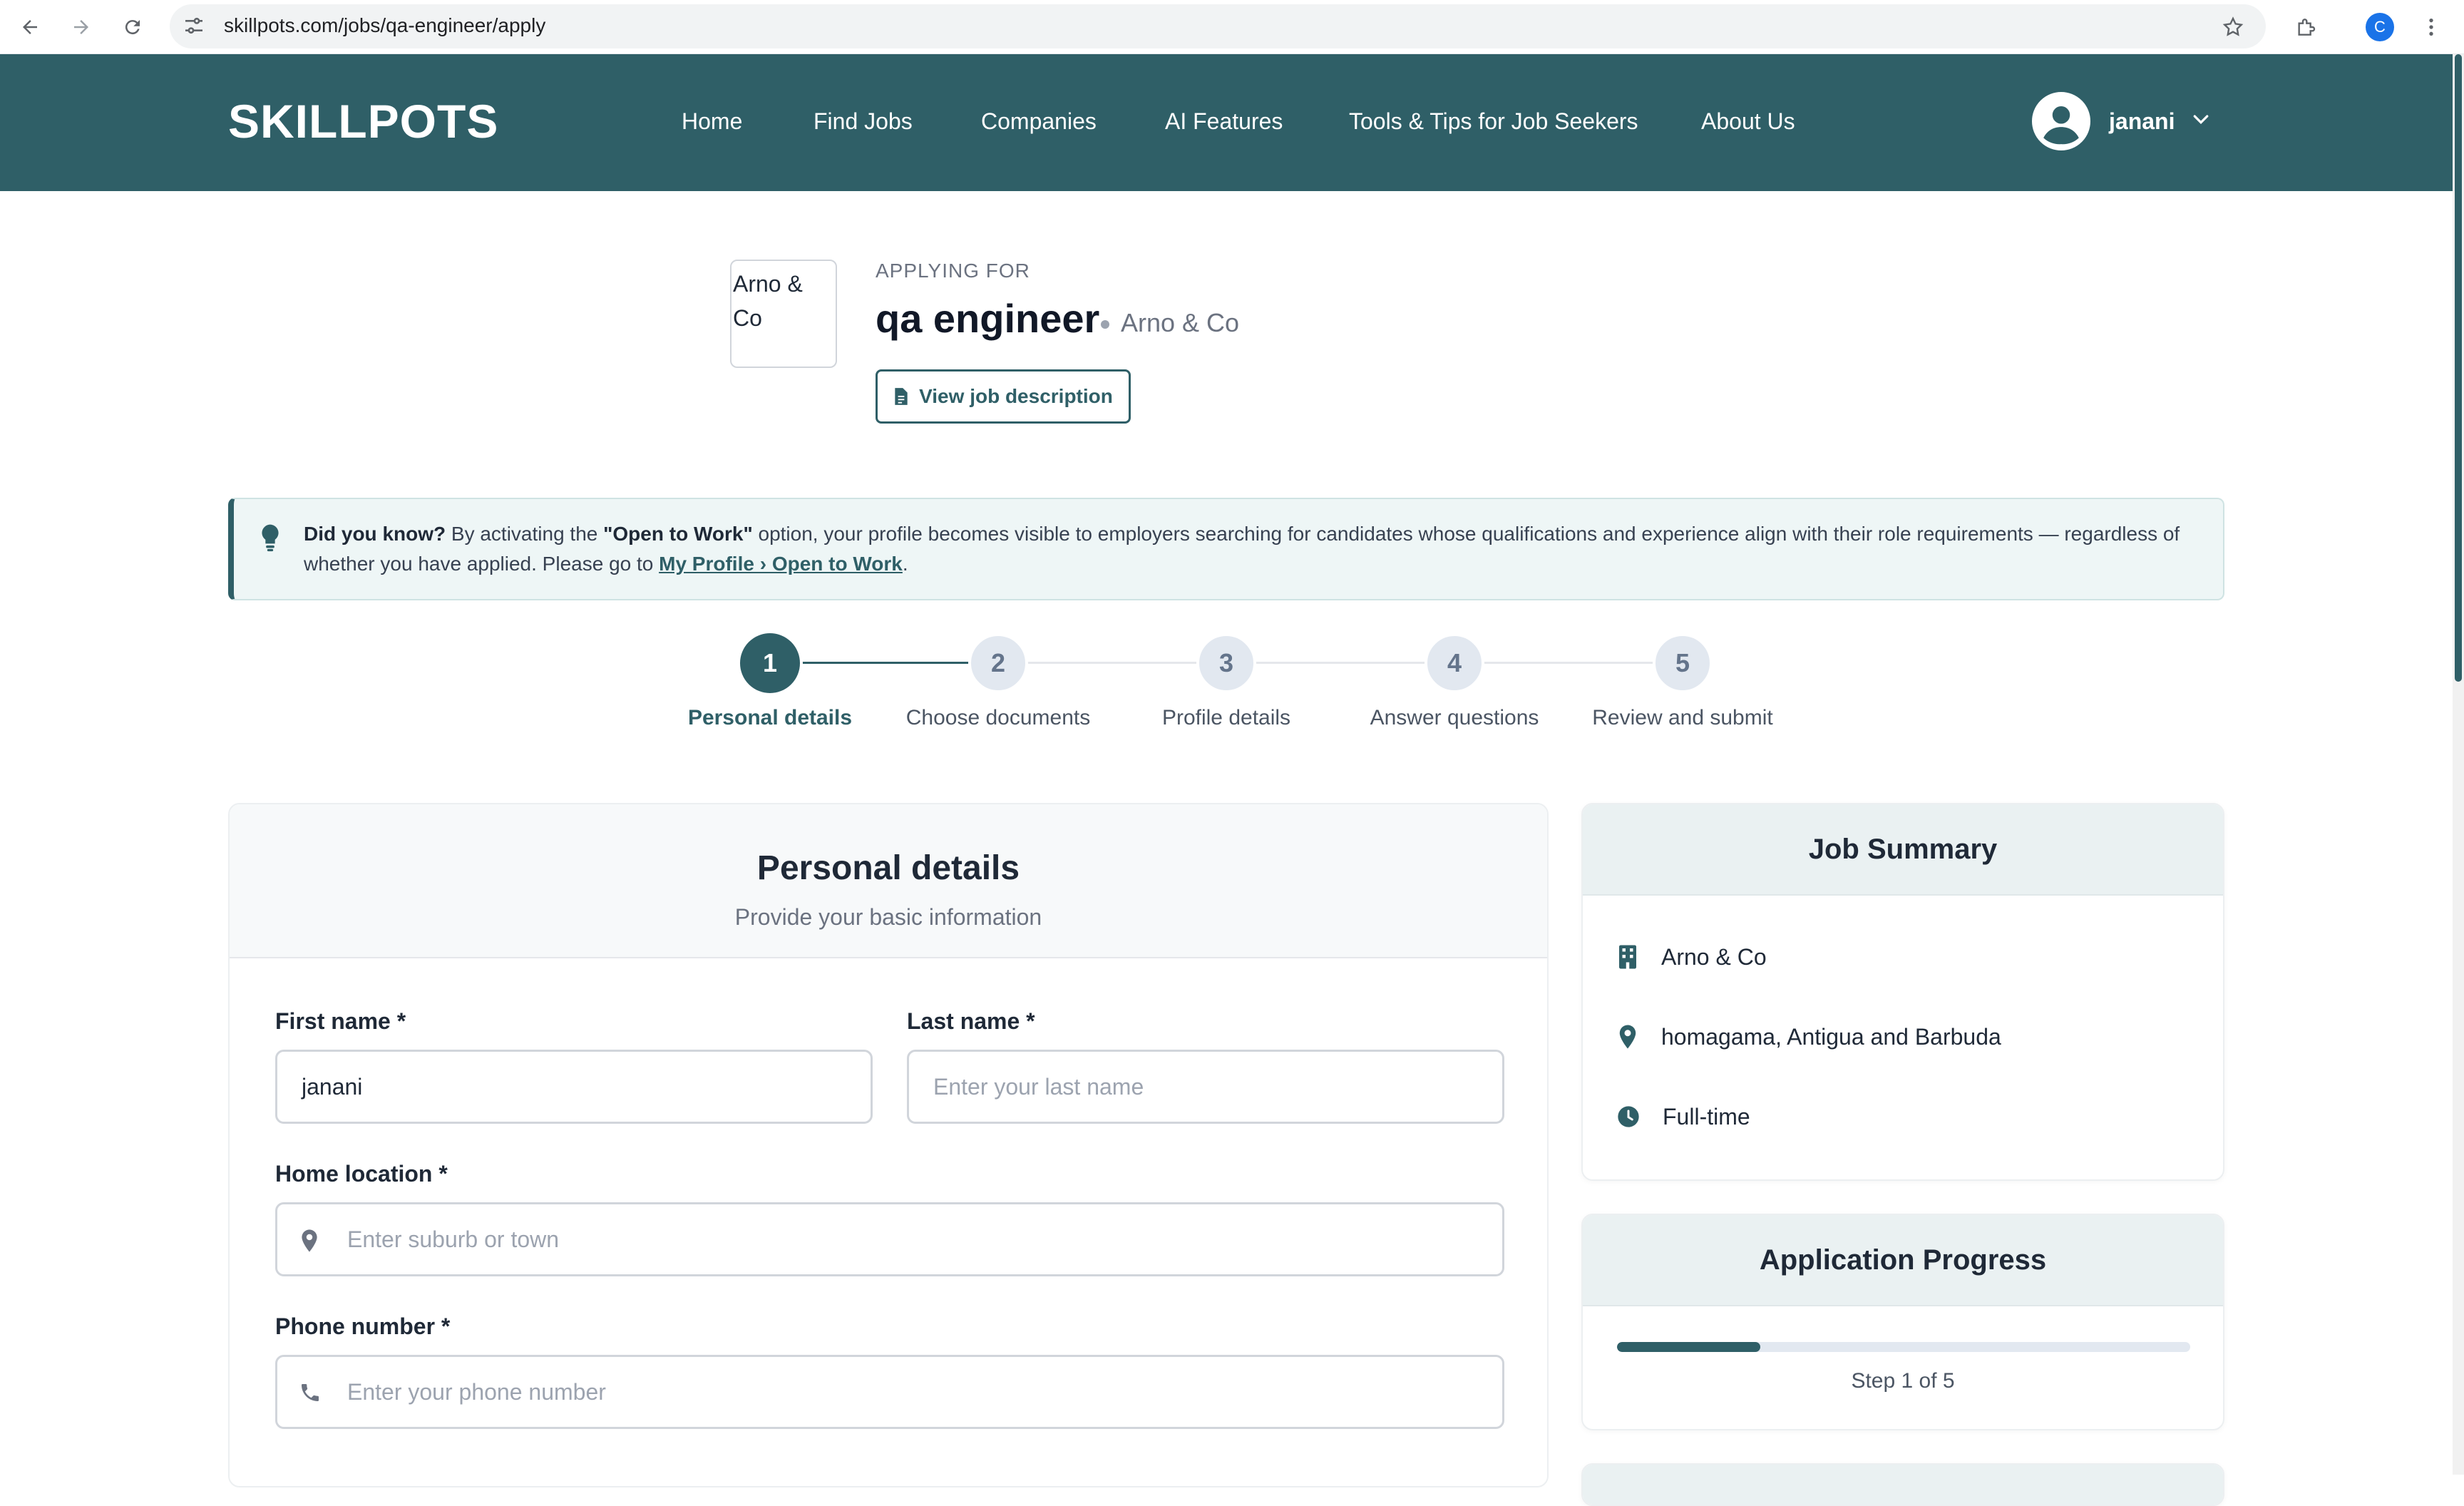 Image resolution: width=2464 pixels, height=1506 pixels. Describe the element at coordinates (888, 917) in the screenshot. I see `form-subtitle: Provide your basic information` at that location.